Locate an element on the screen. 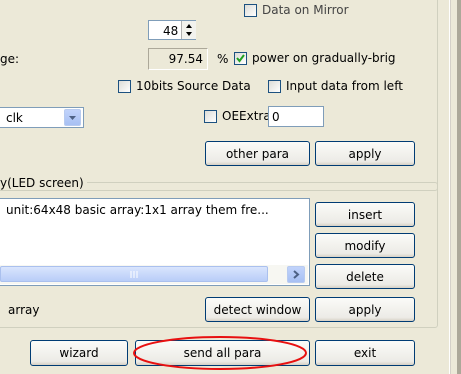  oeextra-value: 0 is located at coordinates (276, 117).